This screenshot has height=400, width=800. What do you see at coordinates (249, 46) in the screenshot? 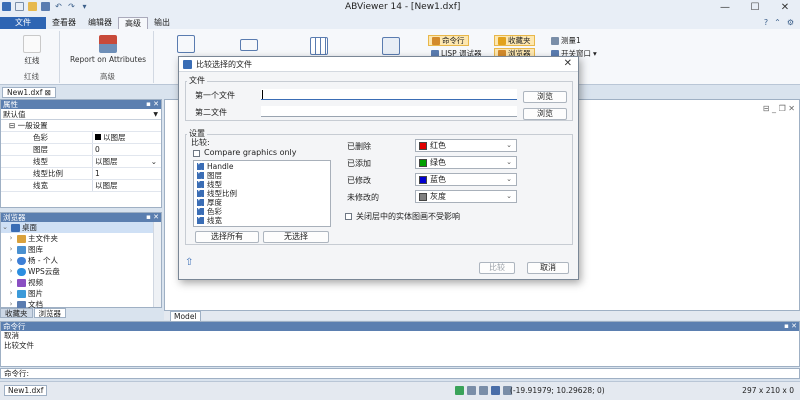
I see `align-tool-icon` at bounding box center [249, 46].